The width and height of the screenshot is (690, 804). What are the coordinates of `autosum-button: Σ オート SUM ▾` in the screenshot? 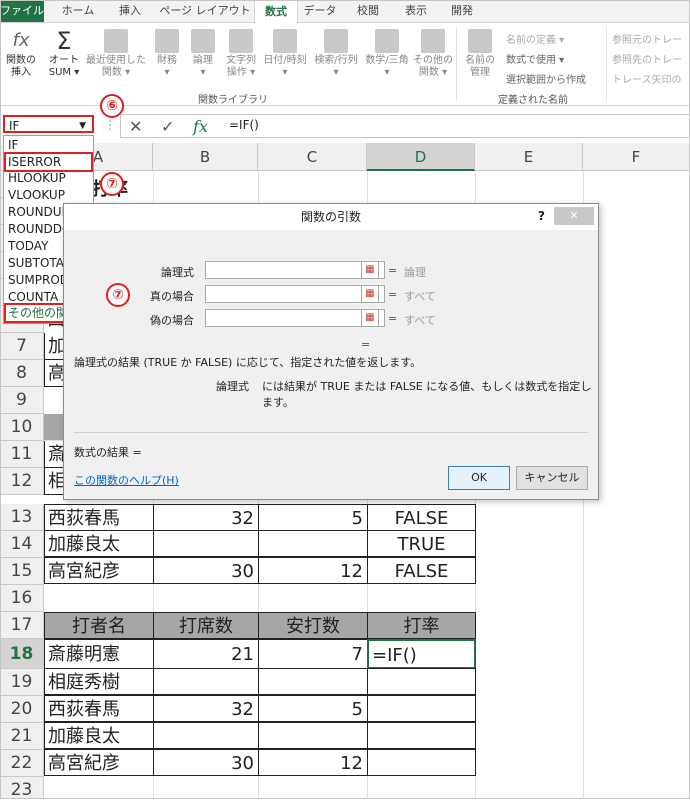 It's located at (64, 54).